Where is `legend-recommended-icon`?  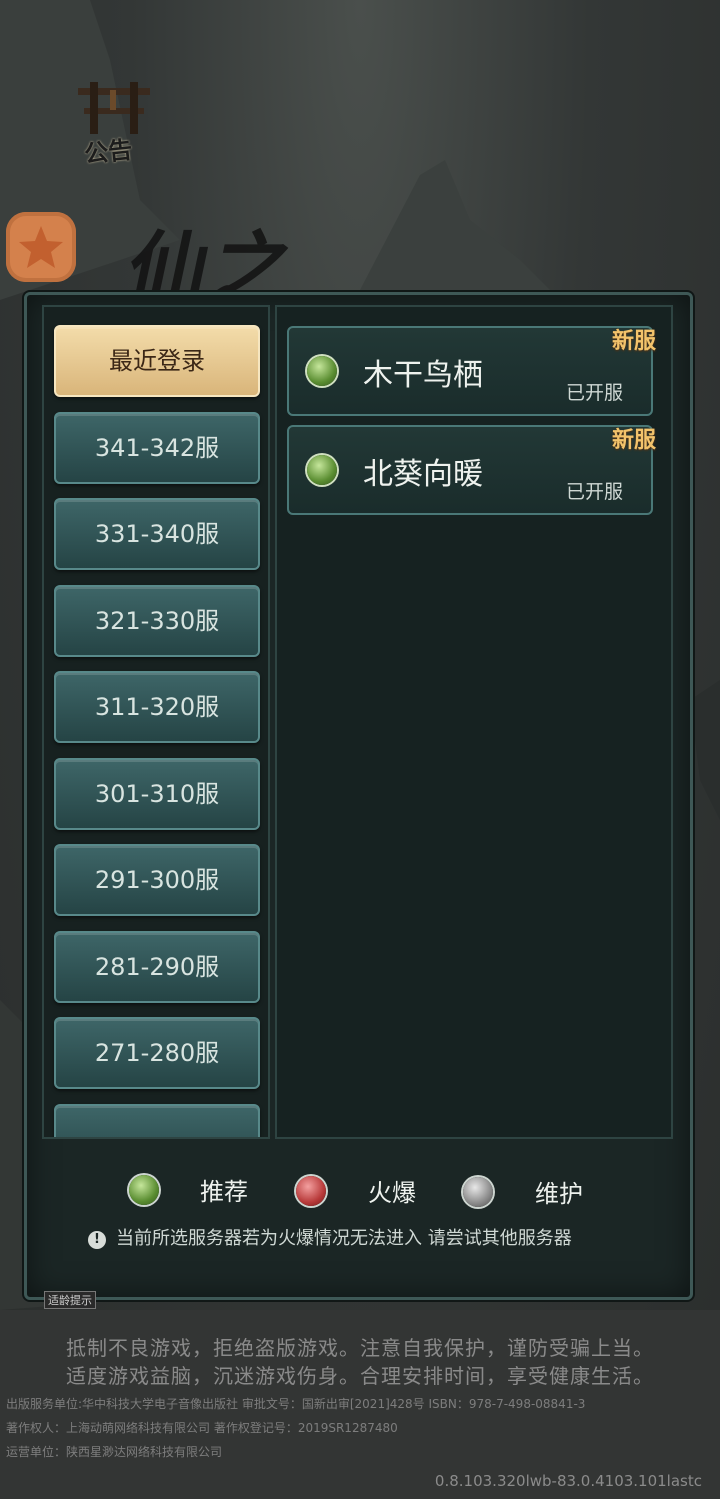
legend-recommended-icon is located at coordinates (144, 1190).